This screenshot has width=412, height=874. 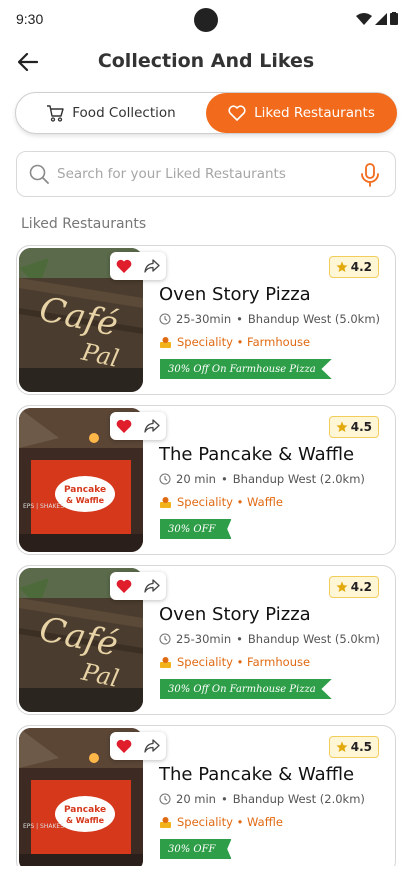 I want to click on status-icons, so click(x=377, y=18).